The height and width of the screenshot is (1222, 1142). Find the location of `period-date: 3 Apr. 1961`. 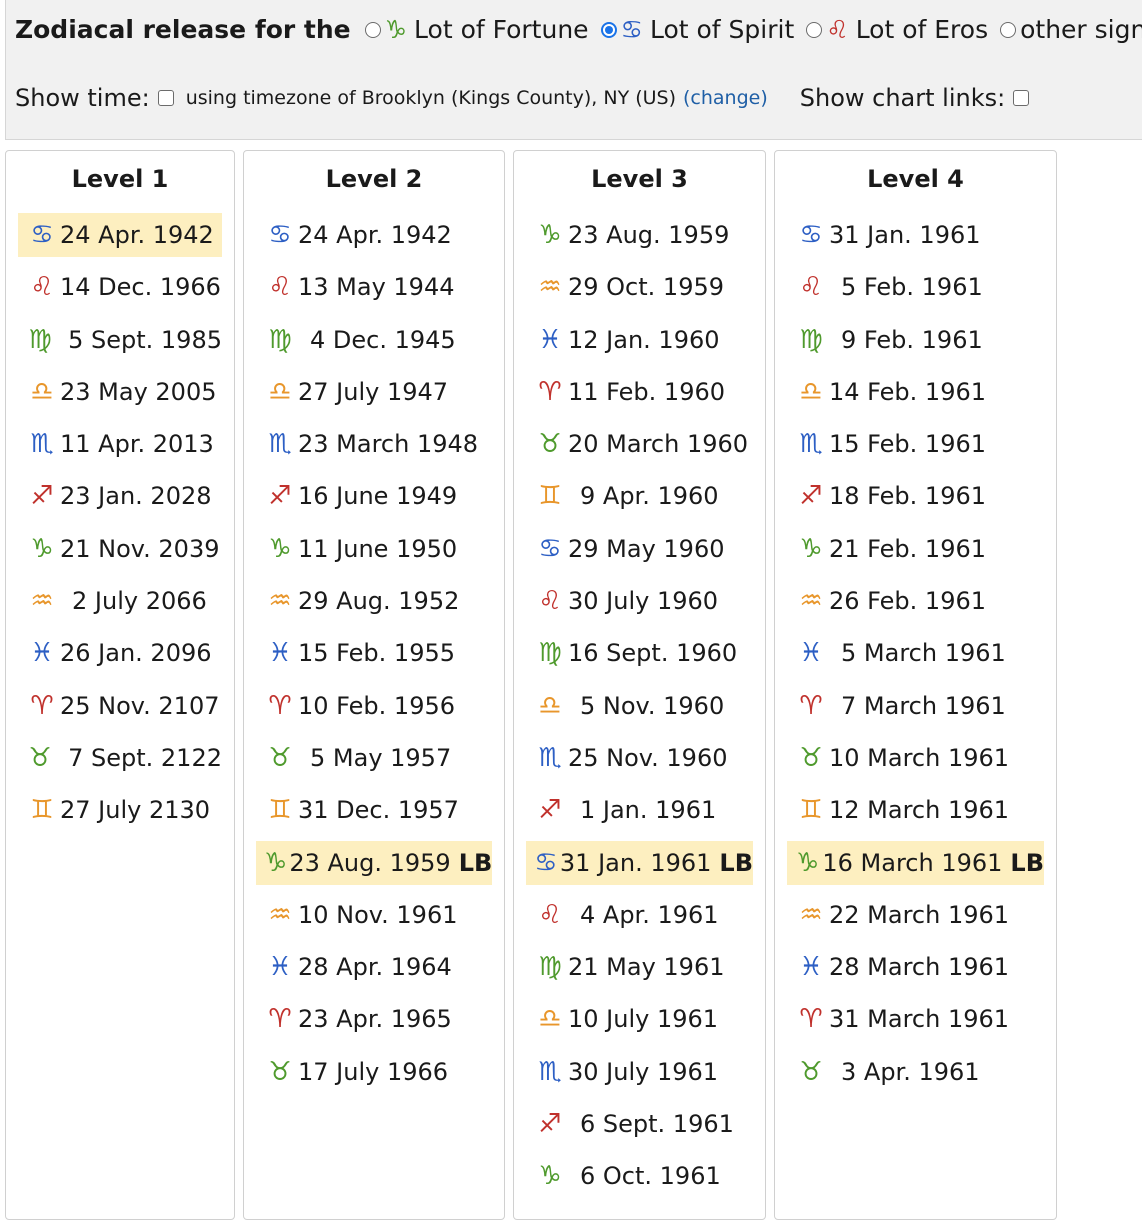

period-date: 3 Apr. 1961 is located at coordinates (910, 1071).